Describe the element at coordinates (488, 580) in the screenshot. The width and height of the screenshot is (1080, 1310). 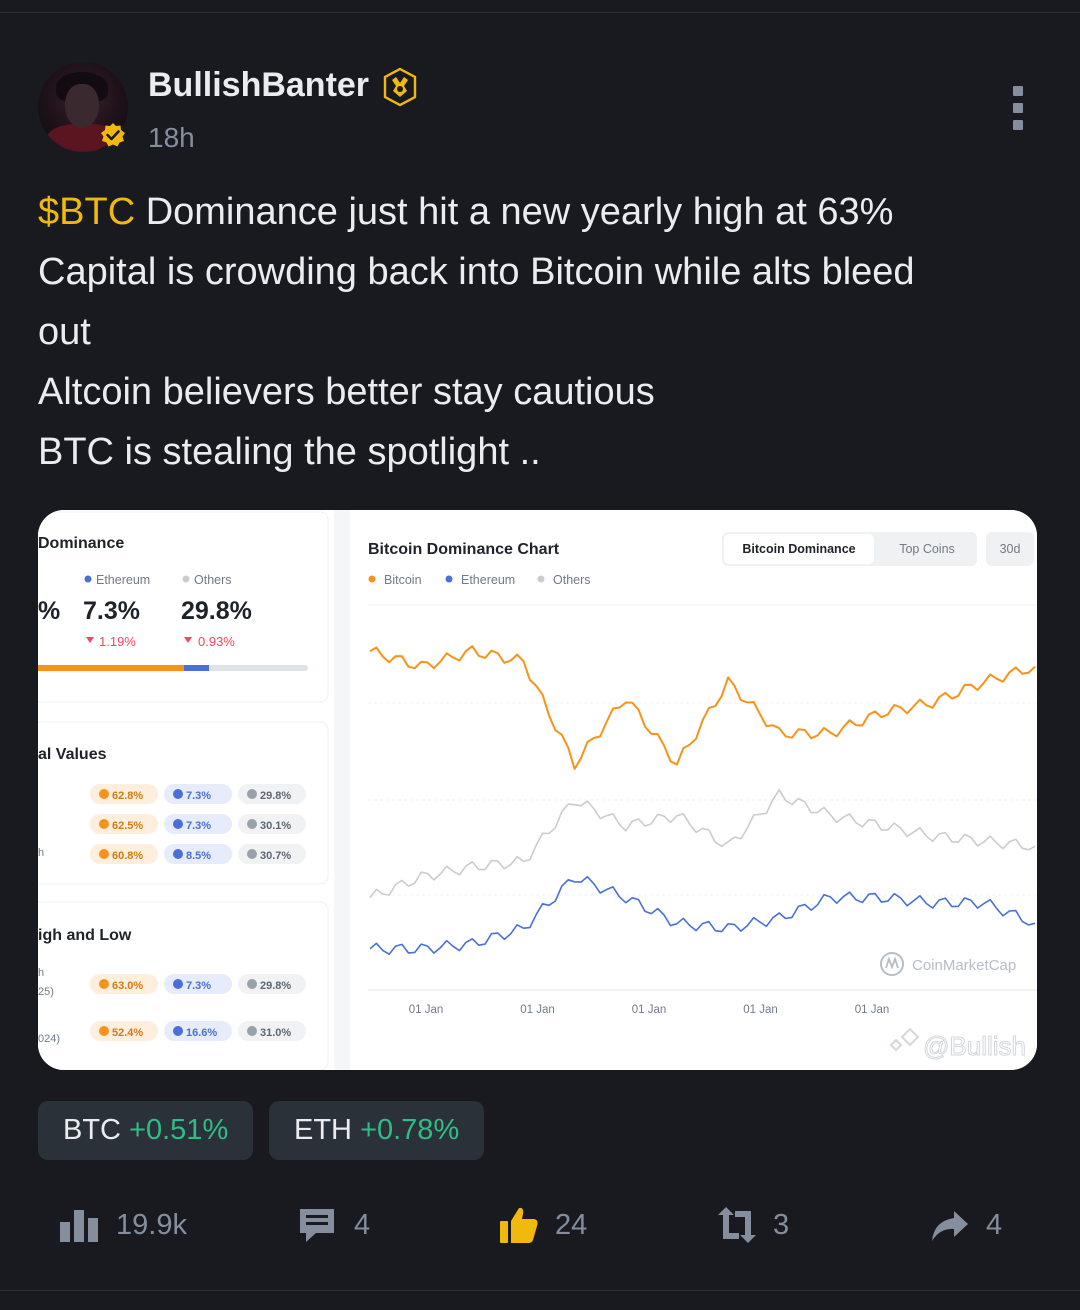
I see `chart-legend-ethereum: Ethereum` at that location.